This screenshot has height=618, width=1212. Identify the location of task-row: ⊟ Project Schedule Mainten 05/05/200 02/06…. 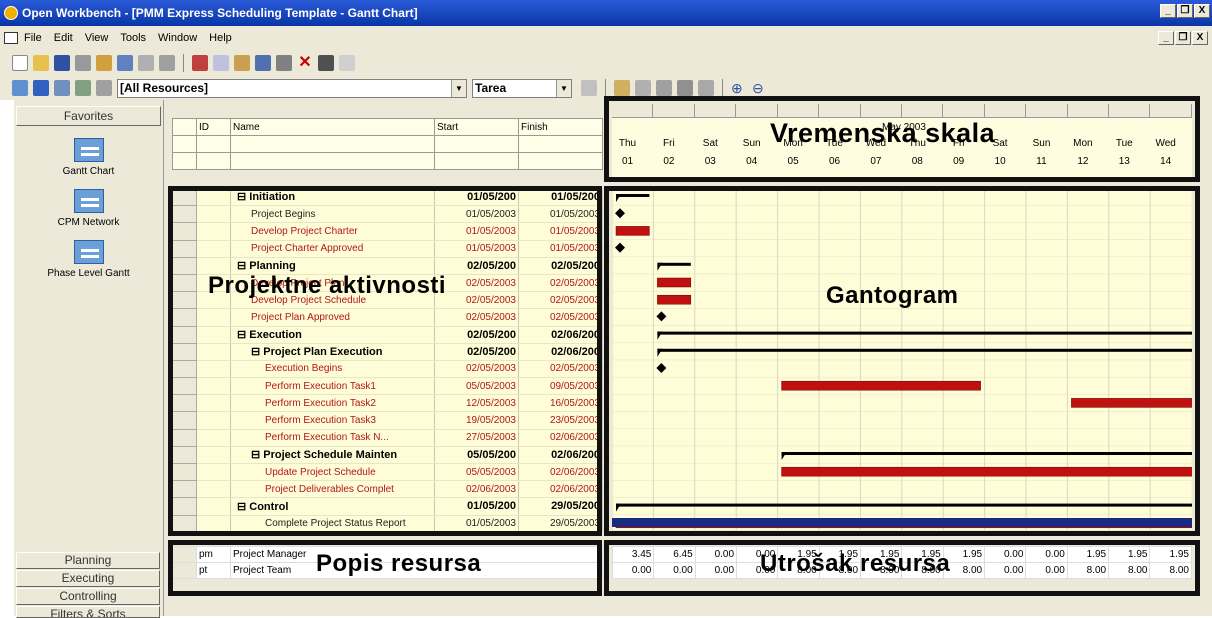
(387, 455).